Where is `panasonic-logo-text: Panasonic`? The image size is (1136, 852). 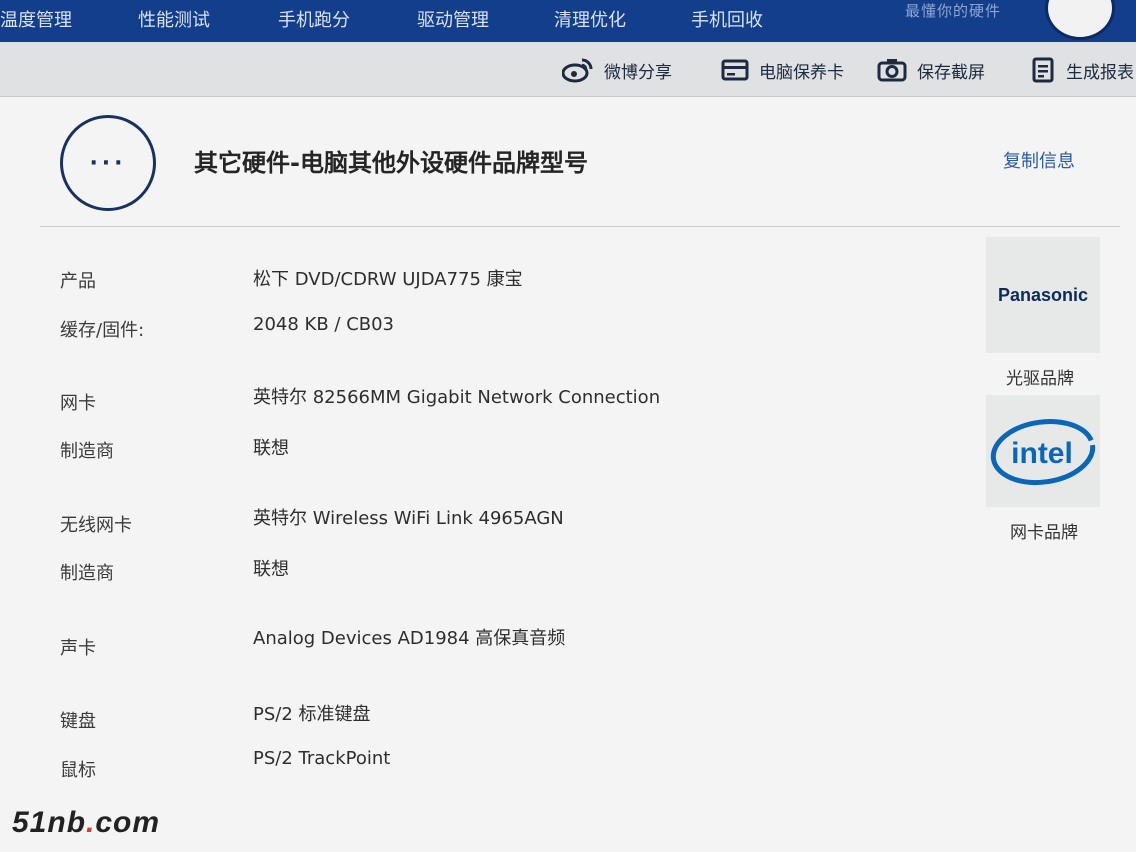
panasonic-logo-text: Panasonic is located at coordinates (1043, 294).